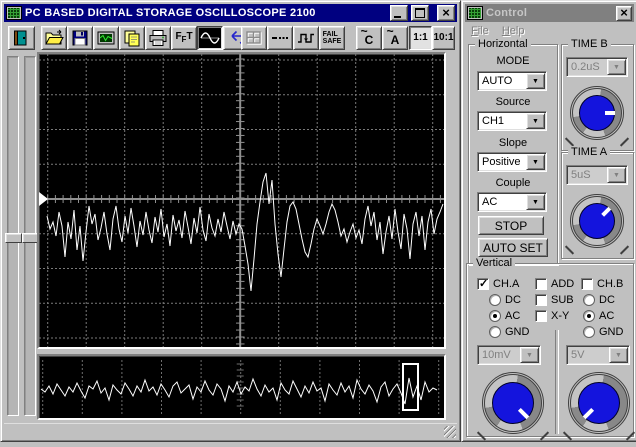 The height and width of the screenshot is (447, 636). What do you see at coordinates (507, 13) in the screenshot?
I see `control-title: Control` at bounding box center [507, 13].